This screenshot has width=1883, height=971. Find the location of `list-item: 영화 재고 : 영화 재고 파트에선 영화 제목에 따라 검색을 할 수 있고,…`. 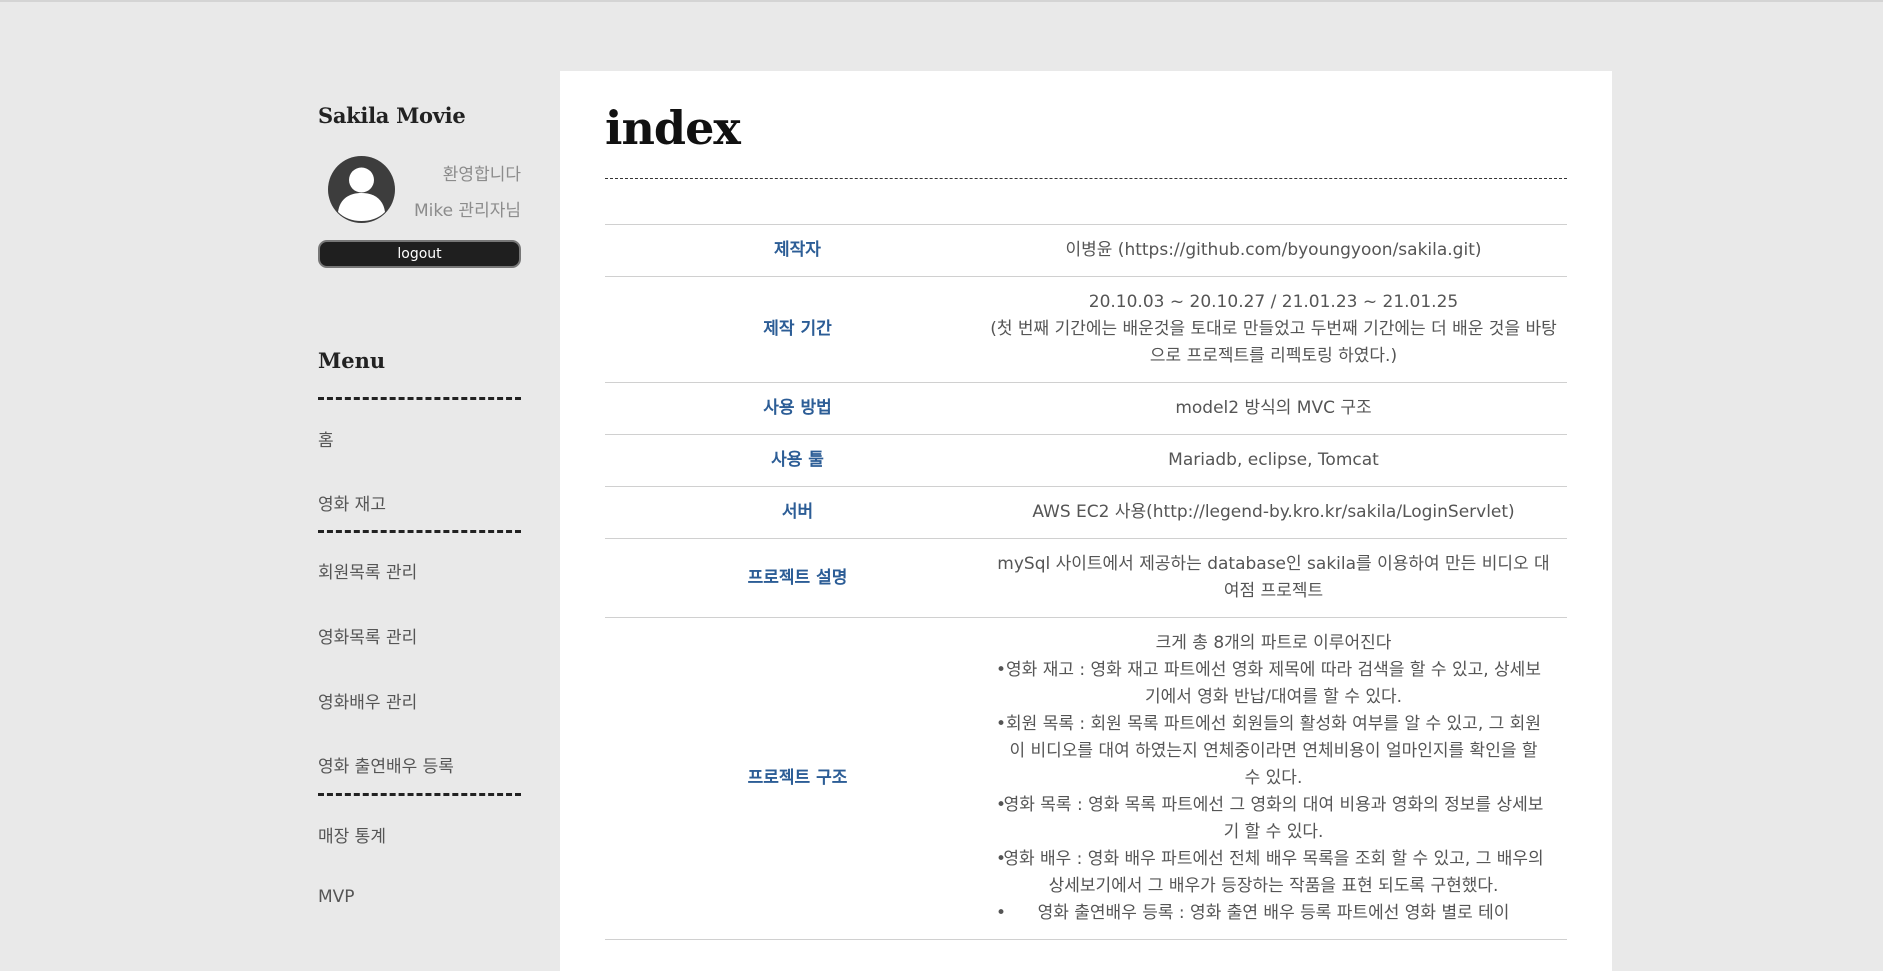

list-item: 영화 재고 : 영화 재고 파트에선 영화 제목에 따라 검색을 할 수 있고,… is located at coordinates (1273, 684).